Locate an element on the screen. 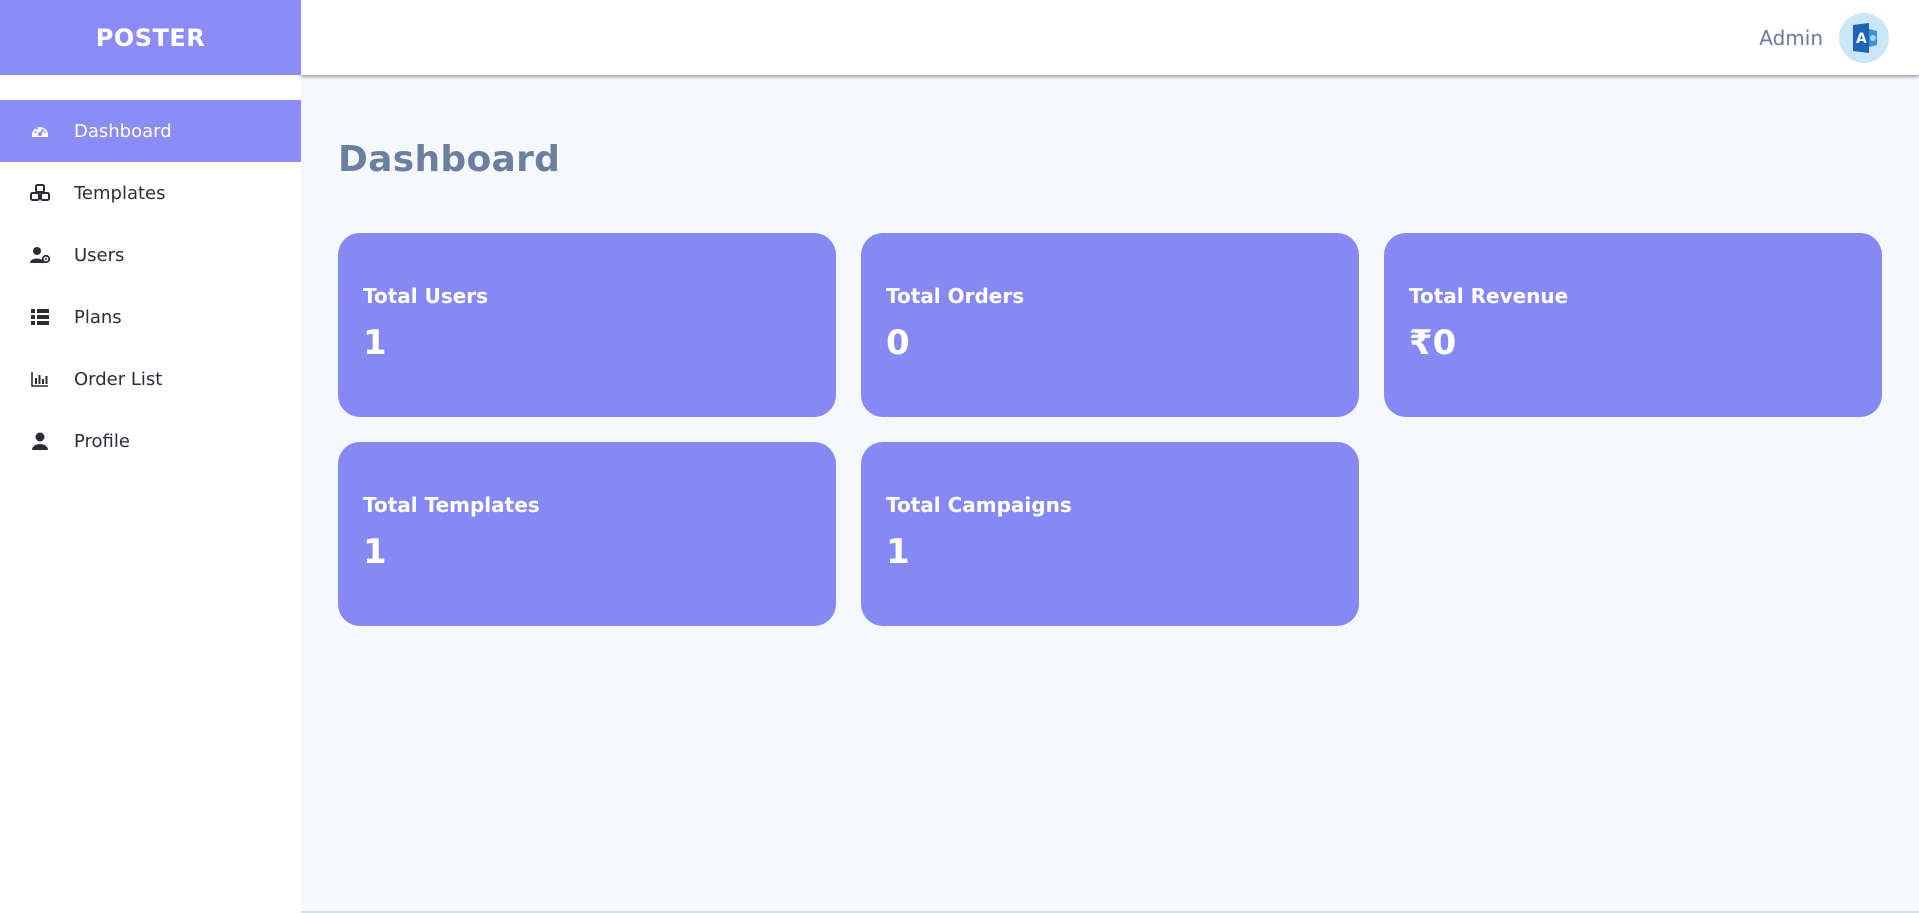 The height and width of the screenshot is (913, 1919). stat-card-value: 0 is located at coordinates (898, 343).